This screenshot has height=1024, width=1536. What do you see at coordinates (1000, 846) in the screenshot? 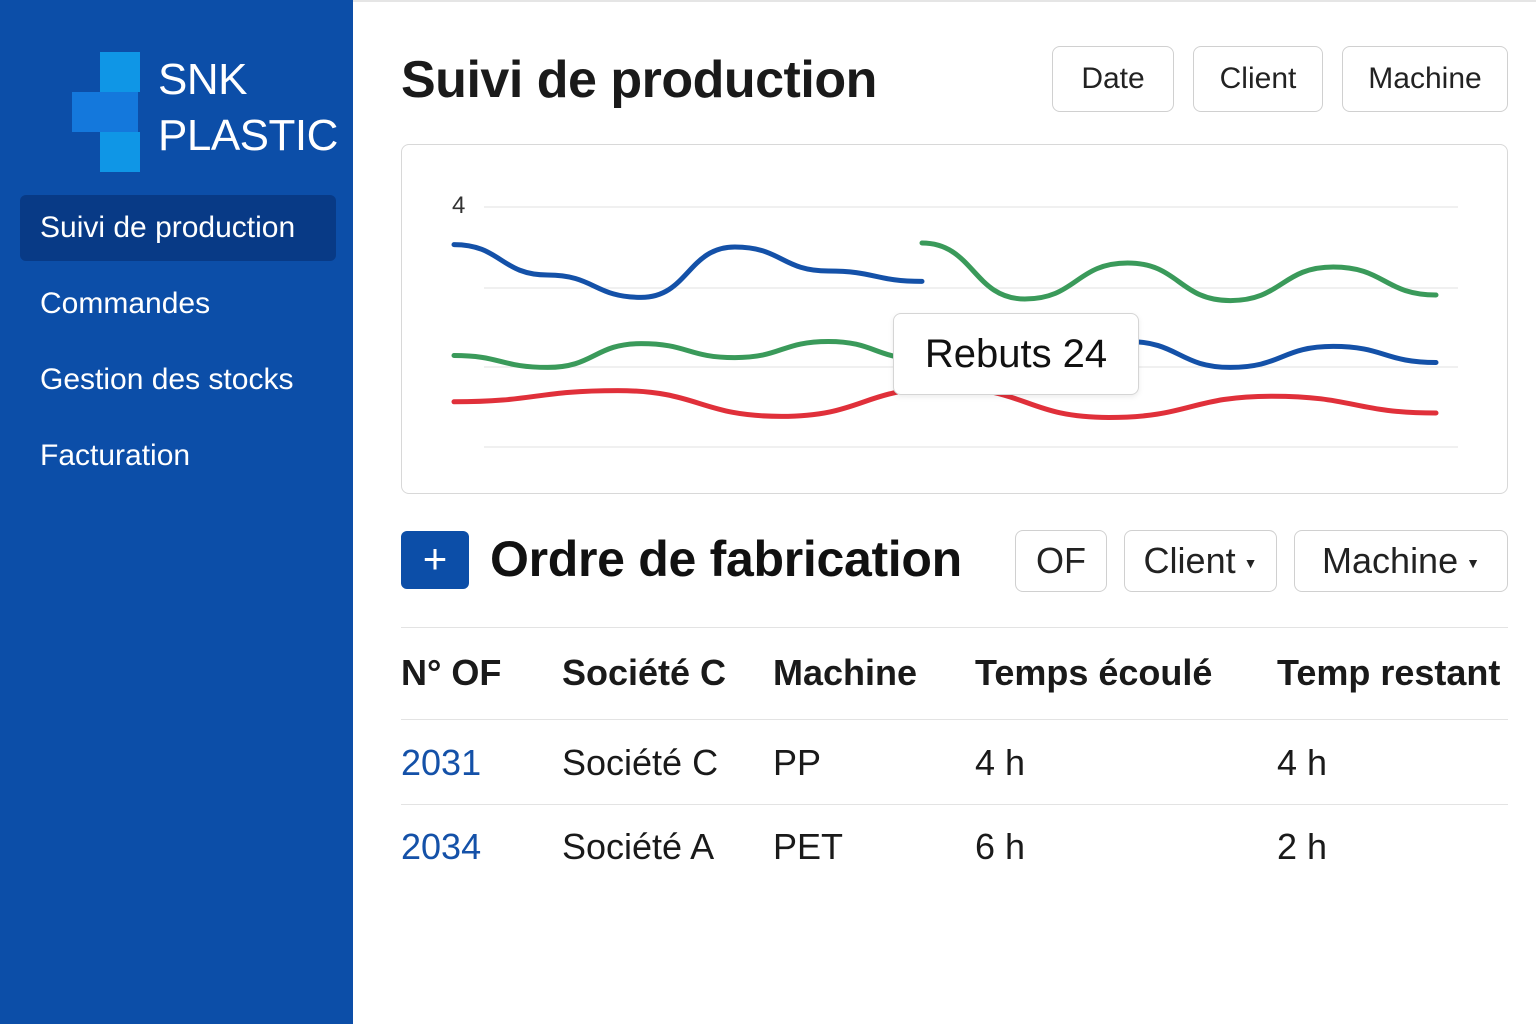
I see `cell-temps-ecoule: 6 h` at bounding box center [1000, 846].